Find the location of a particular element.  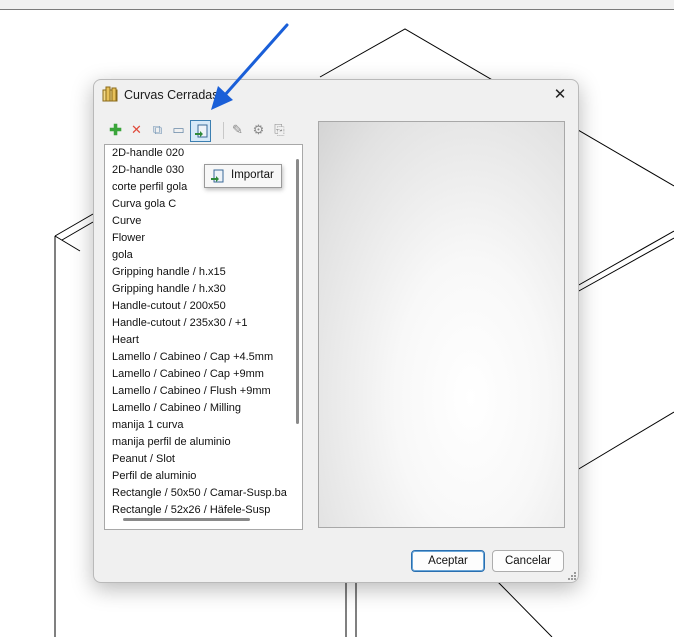

annotation-arrow-icon is located at coordinates (250, 66).